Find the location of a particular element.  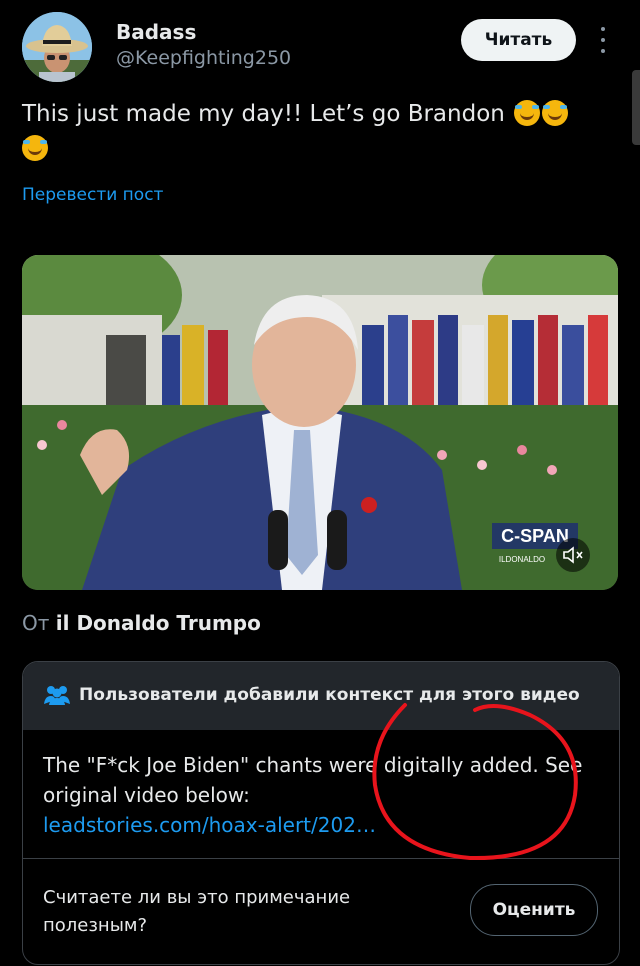

rate-button: Оценить is located at coordinates (534, 910).